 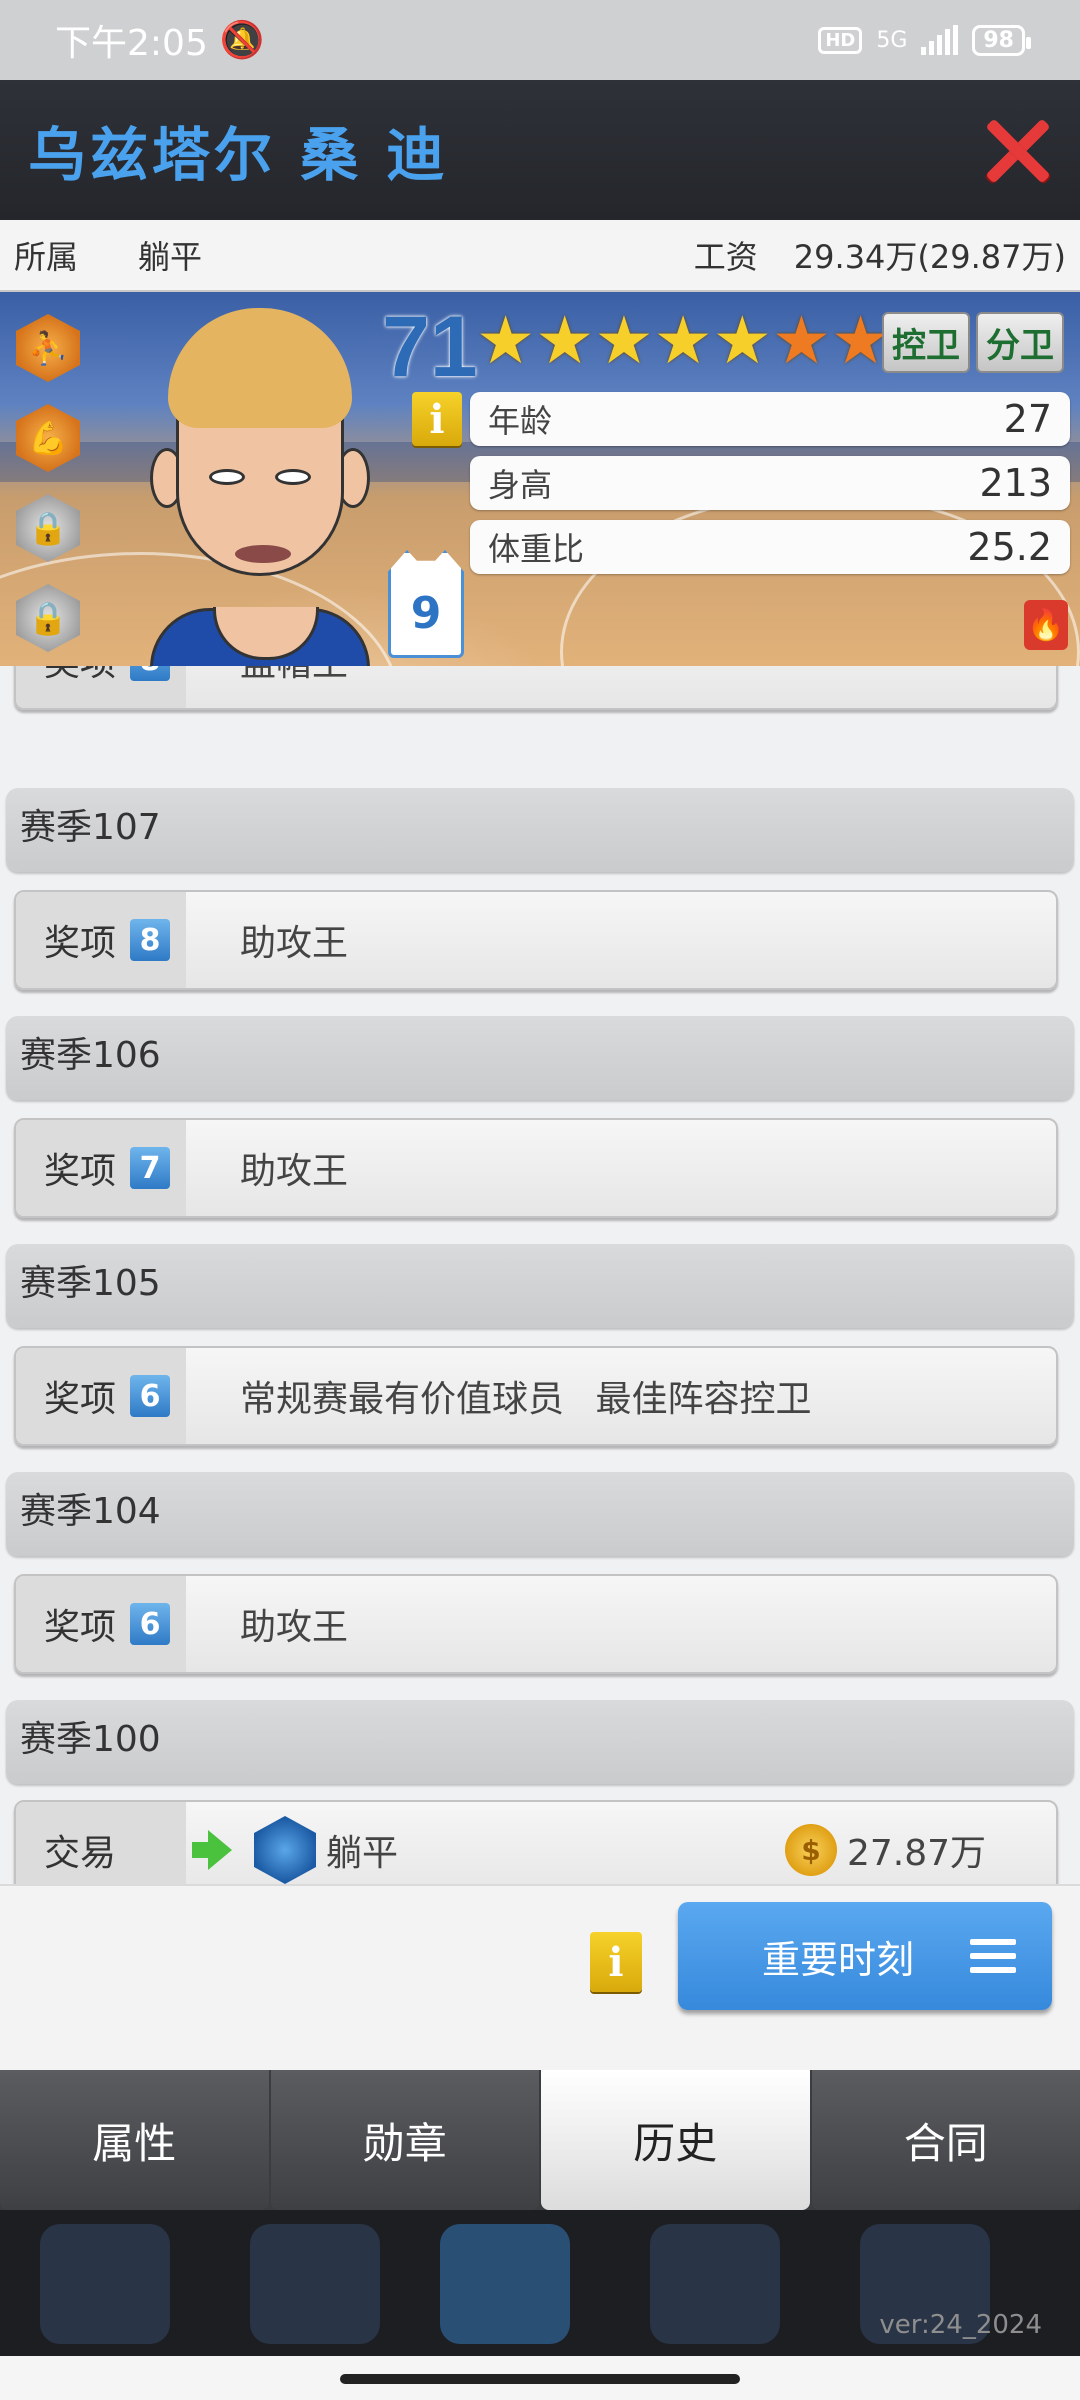 What do you see at coordinates (404, 2140) in the screenshot?
I see `tab-medals: 勋章` at bounding box center [404, 2140].